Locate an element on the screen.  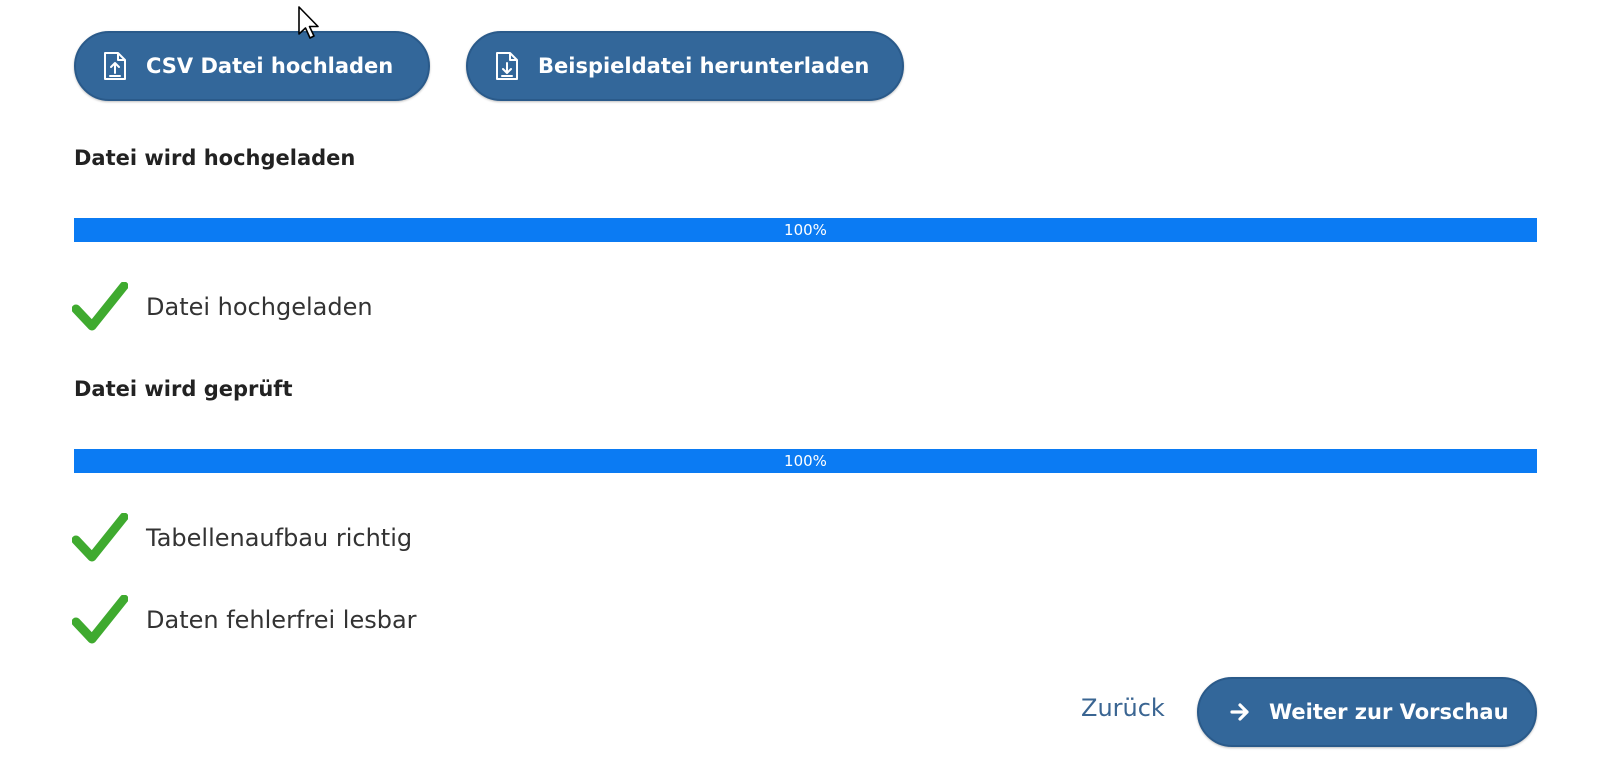
sample-download-button: Beispieldatei herunterladen is located at coordinates (685, 66).